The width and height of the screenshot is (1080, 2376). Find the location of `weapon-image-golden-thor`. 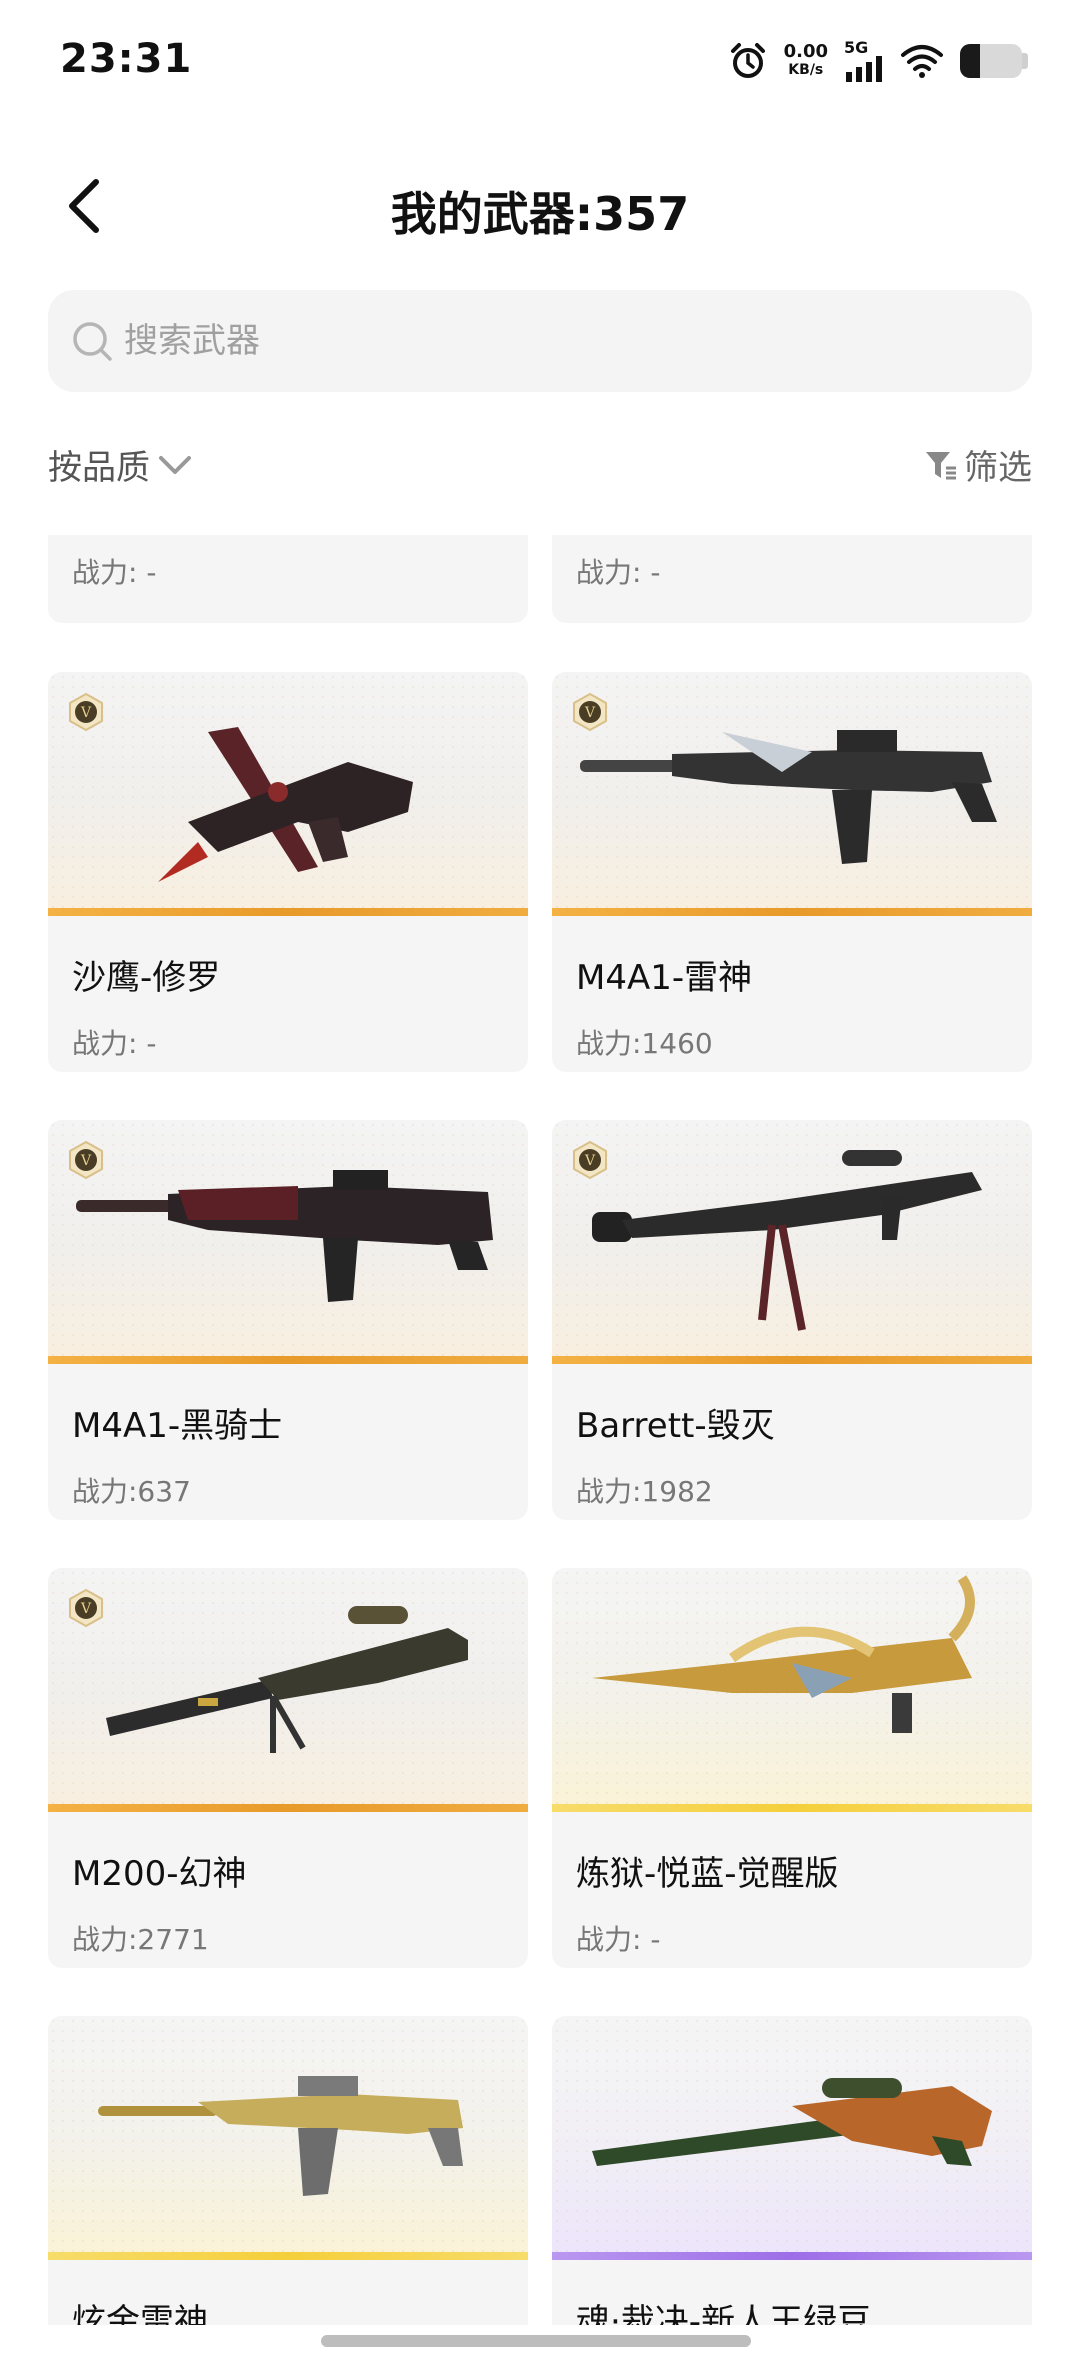

weapon-image-golden-thor is located at coordinates (280, 2136).